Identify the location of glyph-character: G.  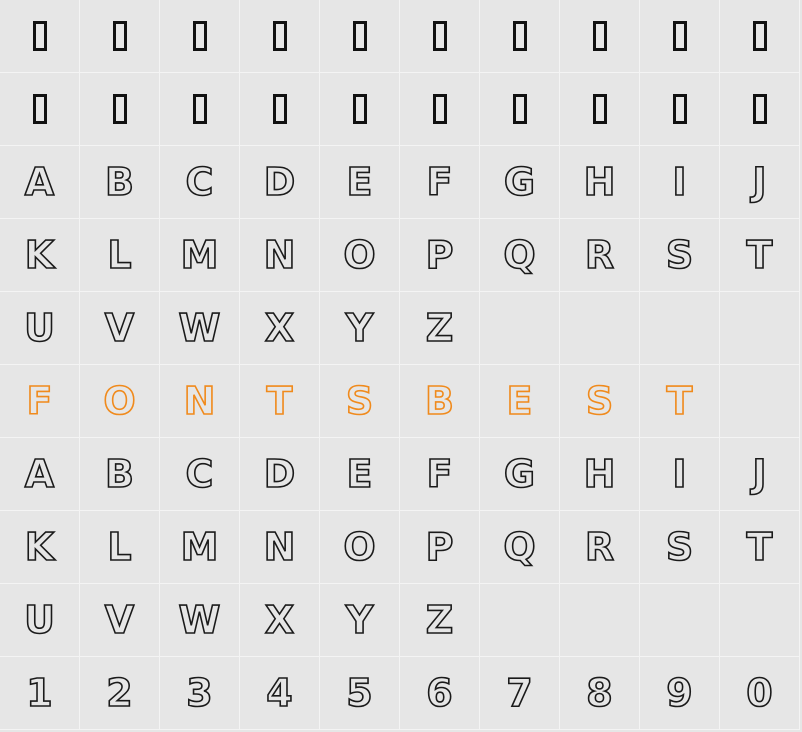
(519, 474).